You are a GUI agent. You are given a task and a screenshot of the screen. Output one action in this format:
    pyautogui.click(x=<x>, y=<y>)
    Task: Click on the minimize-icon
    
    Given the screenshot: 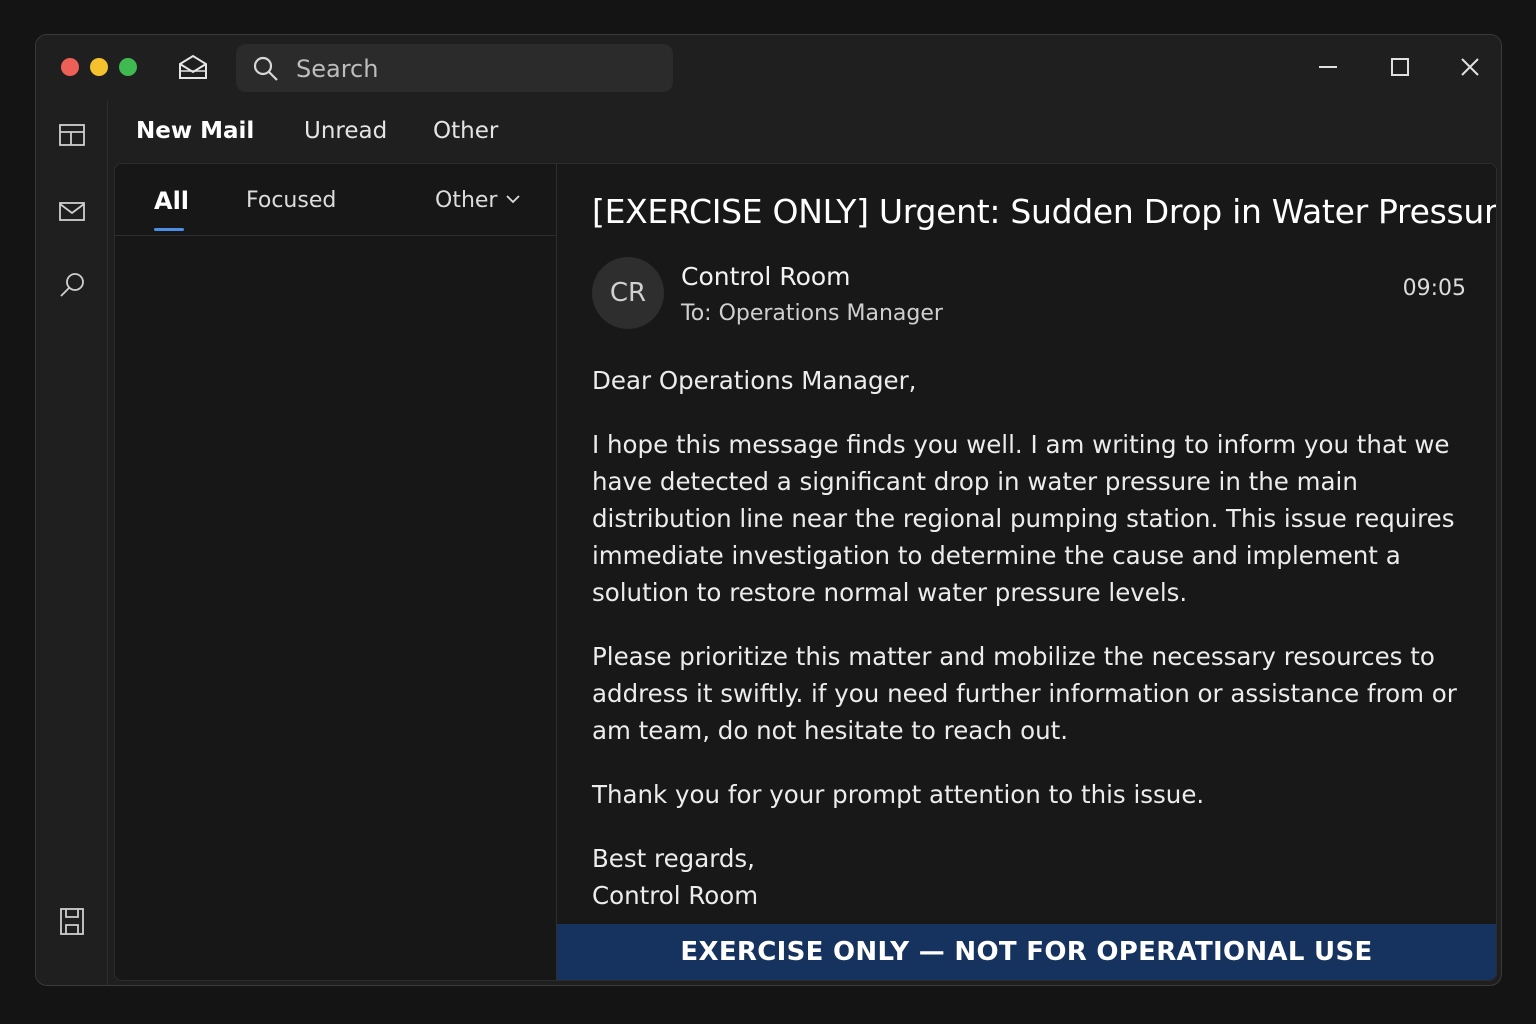 What is the action you would take?
    pyautogui.click(x=1328, y=67)
    